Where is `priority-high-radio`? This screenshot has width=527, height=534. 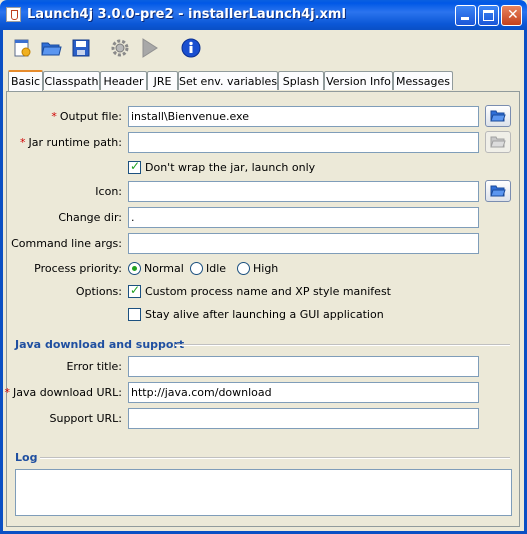
priority-high-radio is located at coordinates (243, 268).